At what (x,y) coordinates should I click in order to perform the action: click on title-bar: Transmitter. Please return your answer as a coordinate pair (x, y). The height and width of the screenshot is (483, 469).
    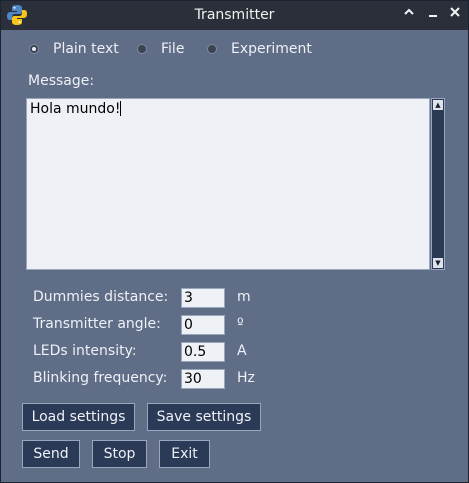
    Looking at the image, I should click on (234, 15).